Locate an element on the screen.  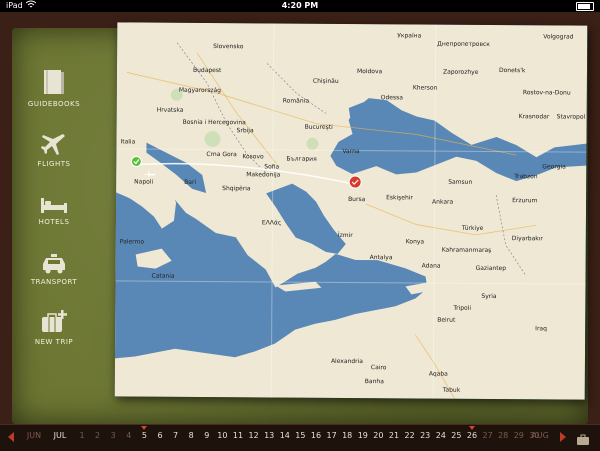
map-label: Krasnodar is located at coordinates (534, 117).